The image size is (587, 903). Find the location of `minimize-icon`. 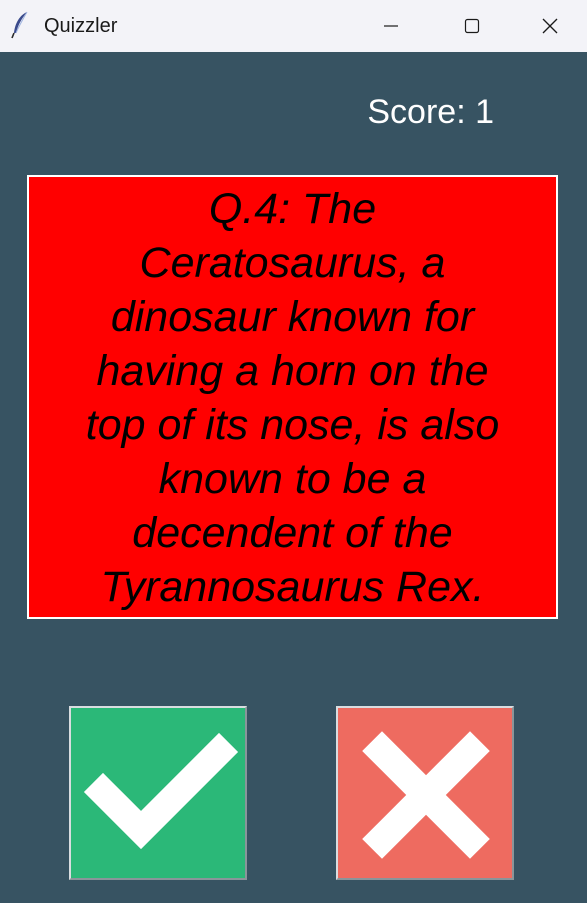

minimize-icon is located at coordinates (391, 26).